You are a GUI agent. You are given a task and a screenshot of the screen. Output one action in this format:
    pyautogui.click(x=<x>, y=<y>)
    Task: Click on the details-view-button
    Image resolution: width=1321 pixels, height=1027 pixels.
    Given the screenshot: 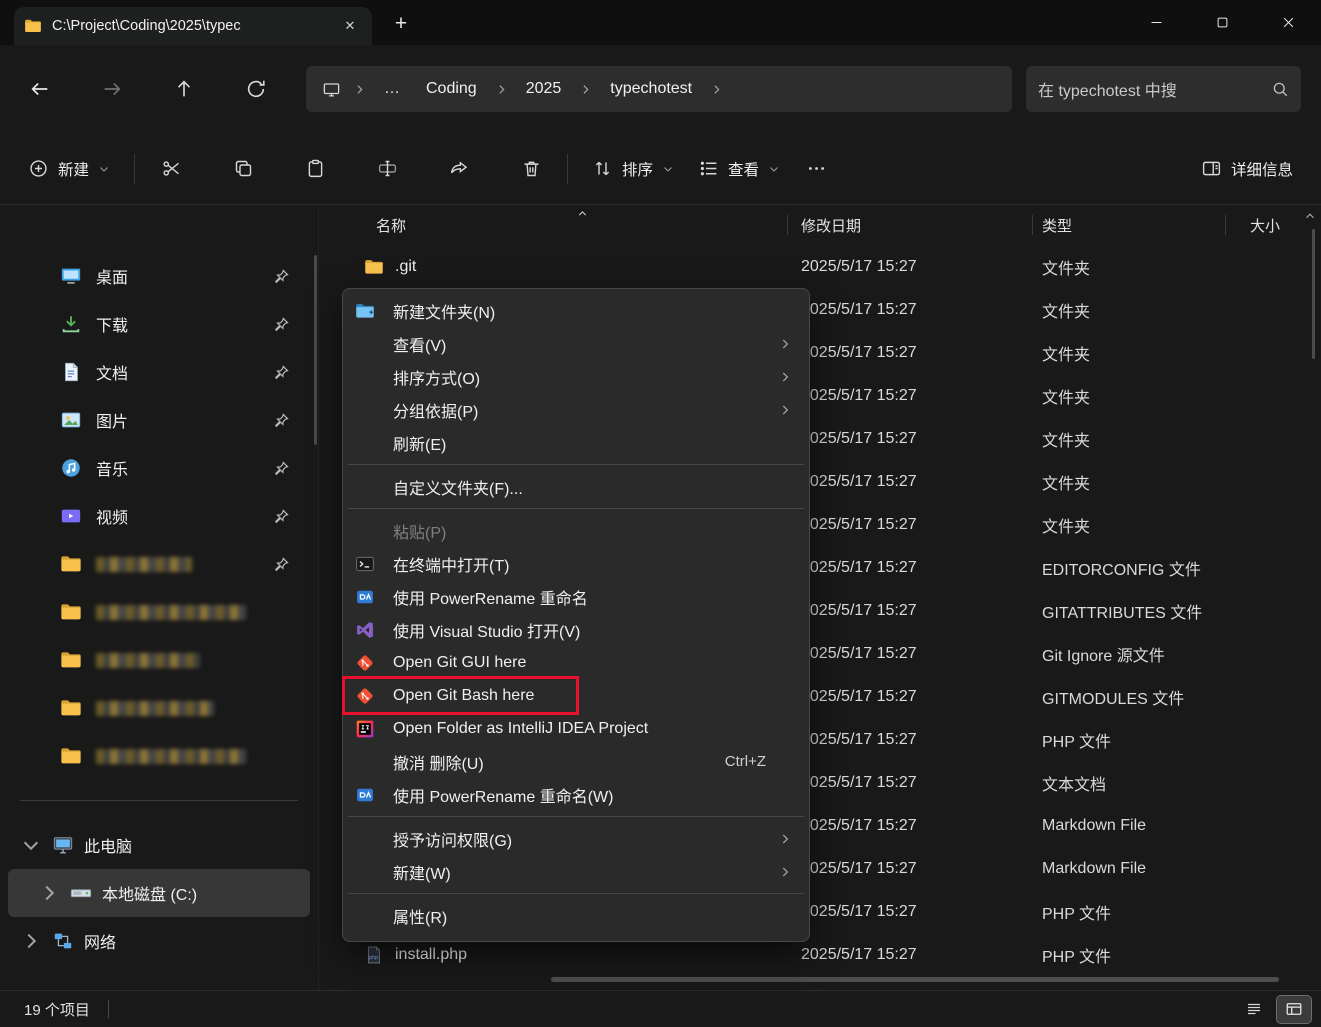 What is the action you would take?
    pyautogui.click(x=1294, y=1009)
    